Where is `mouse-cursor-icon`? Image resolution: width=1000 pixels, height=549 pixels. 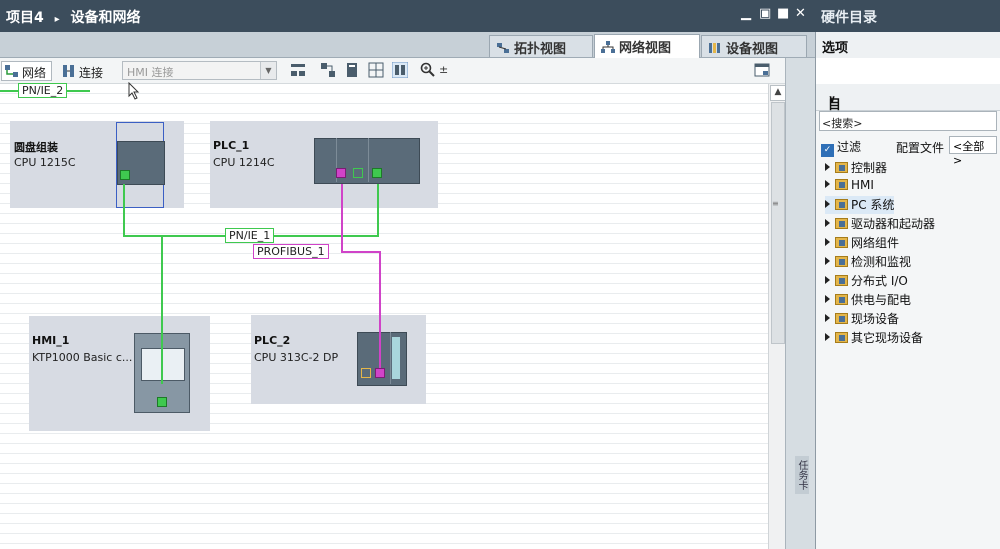 mouse-cursor-icon is located at coordinates (134, 91).